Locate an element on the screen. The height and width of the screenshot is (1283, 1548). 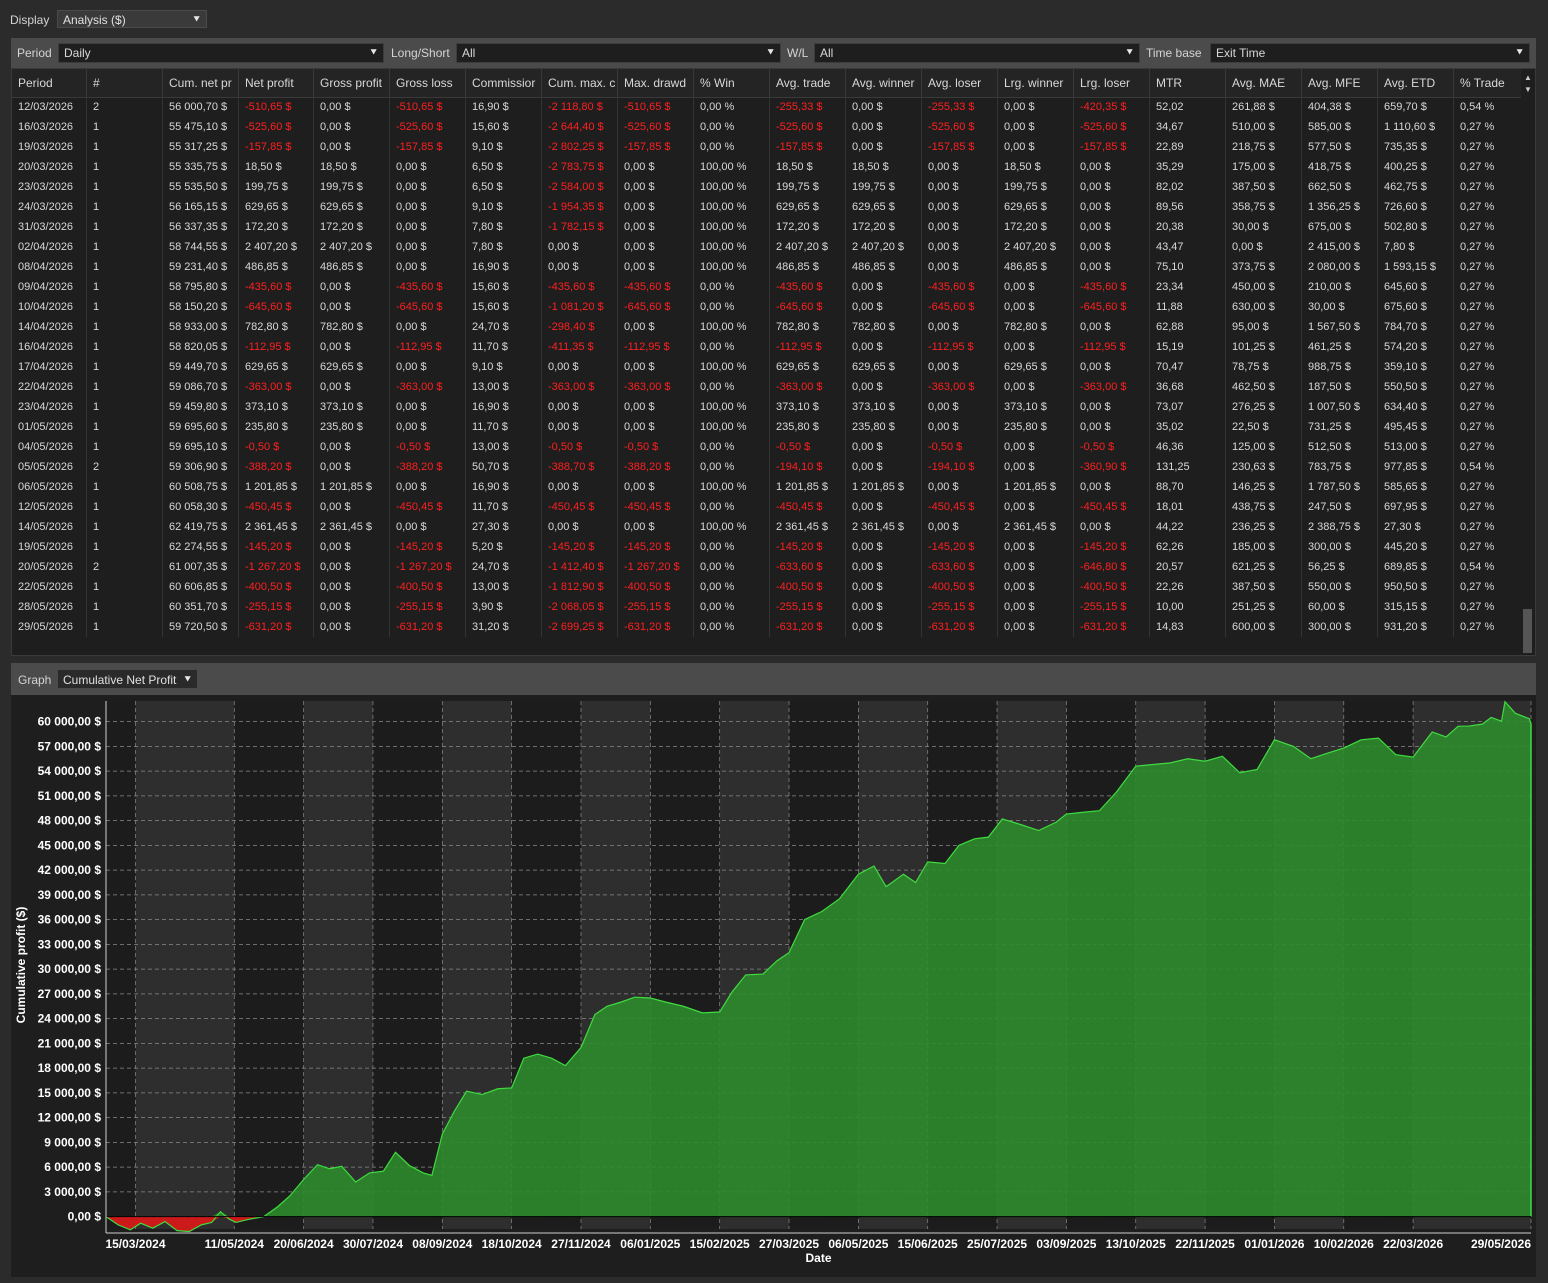
table-cell: 0,00 % is located at coordinates (732, 467).